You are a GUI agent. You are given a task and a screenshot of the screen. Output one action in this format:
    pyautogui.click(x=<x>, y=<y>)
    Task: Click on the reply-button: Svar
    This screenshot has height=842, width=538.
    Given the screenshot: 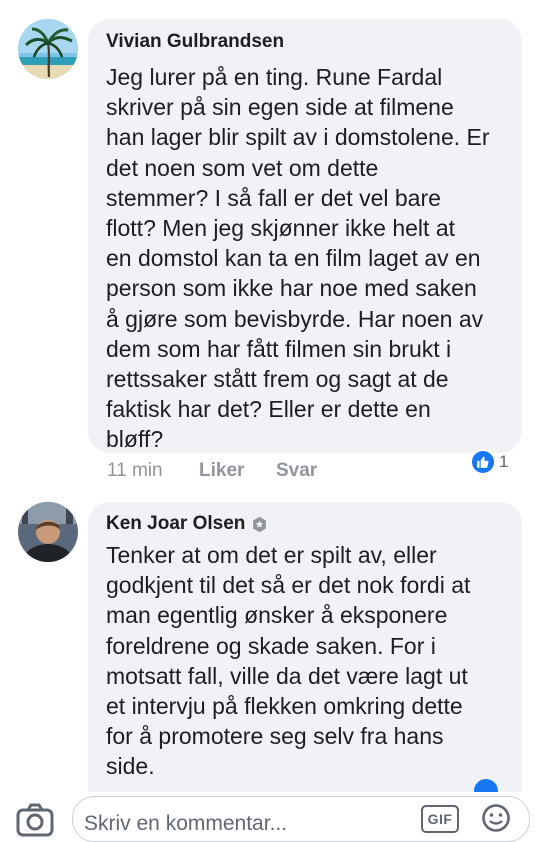 What is the action you would take?
    pyautogui.click(x=296, y=471)
    